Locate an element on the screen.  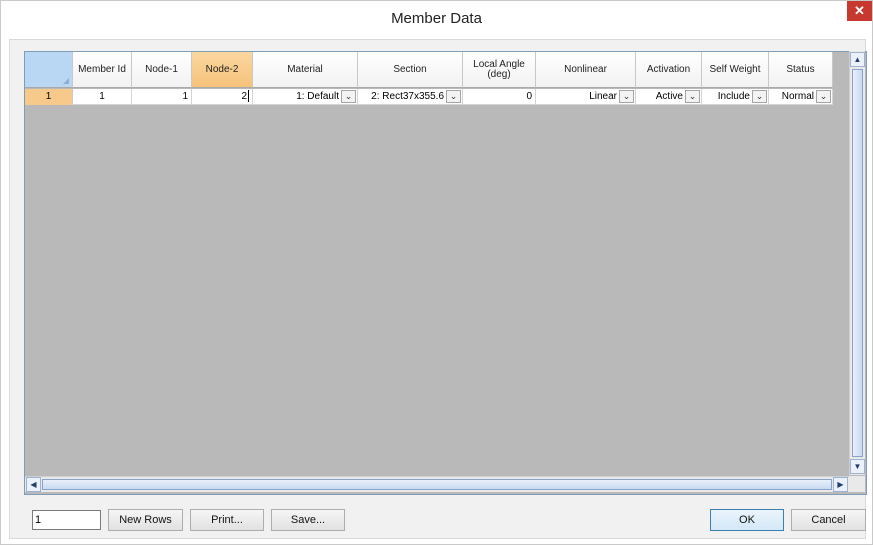
vertical-scrollbar: ▲ ▼ is located at coordinates (857, 263).